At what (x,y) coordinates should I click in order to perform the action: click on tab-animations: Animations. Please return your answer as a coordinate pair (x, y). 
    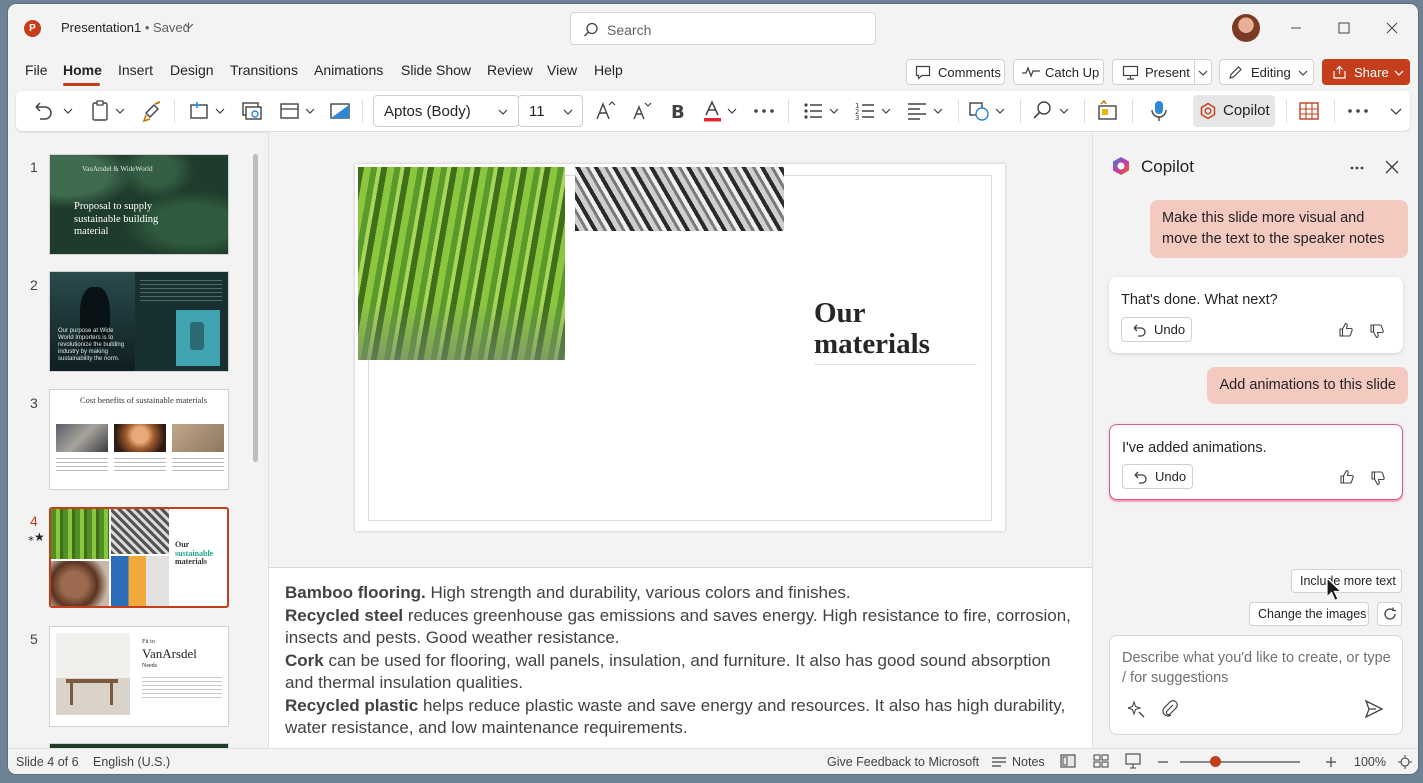
    Looking at the image, I should click on (348, 70).